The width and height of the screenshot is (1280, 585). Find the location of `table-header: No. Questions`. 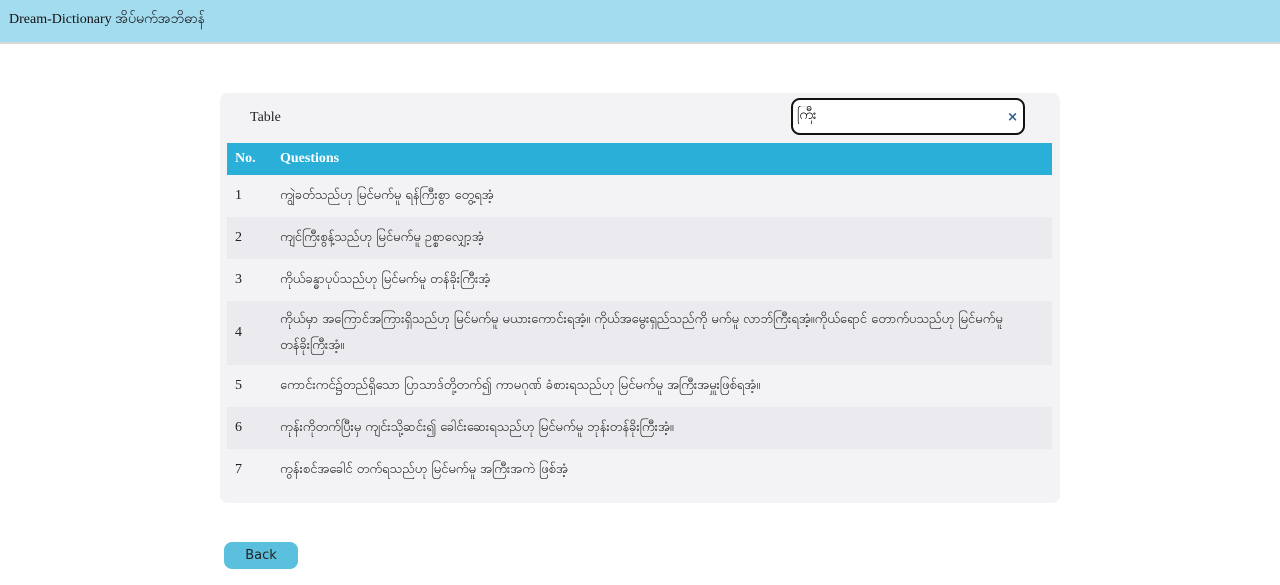

table-header: No. Questions is located at coordinates (639, 159).